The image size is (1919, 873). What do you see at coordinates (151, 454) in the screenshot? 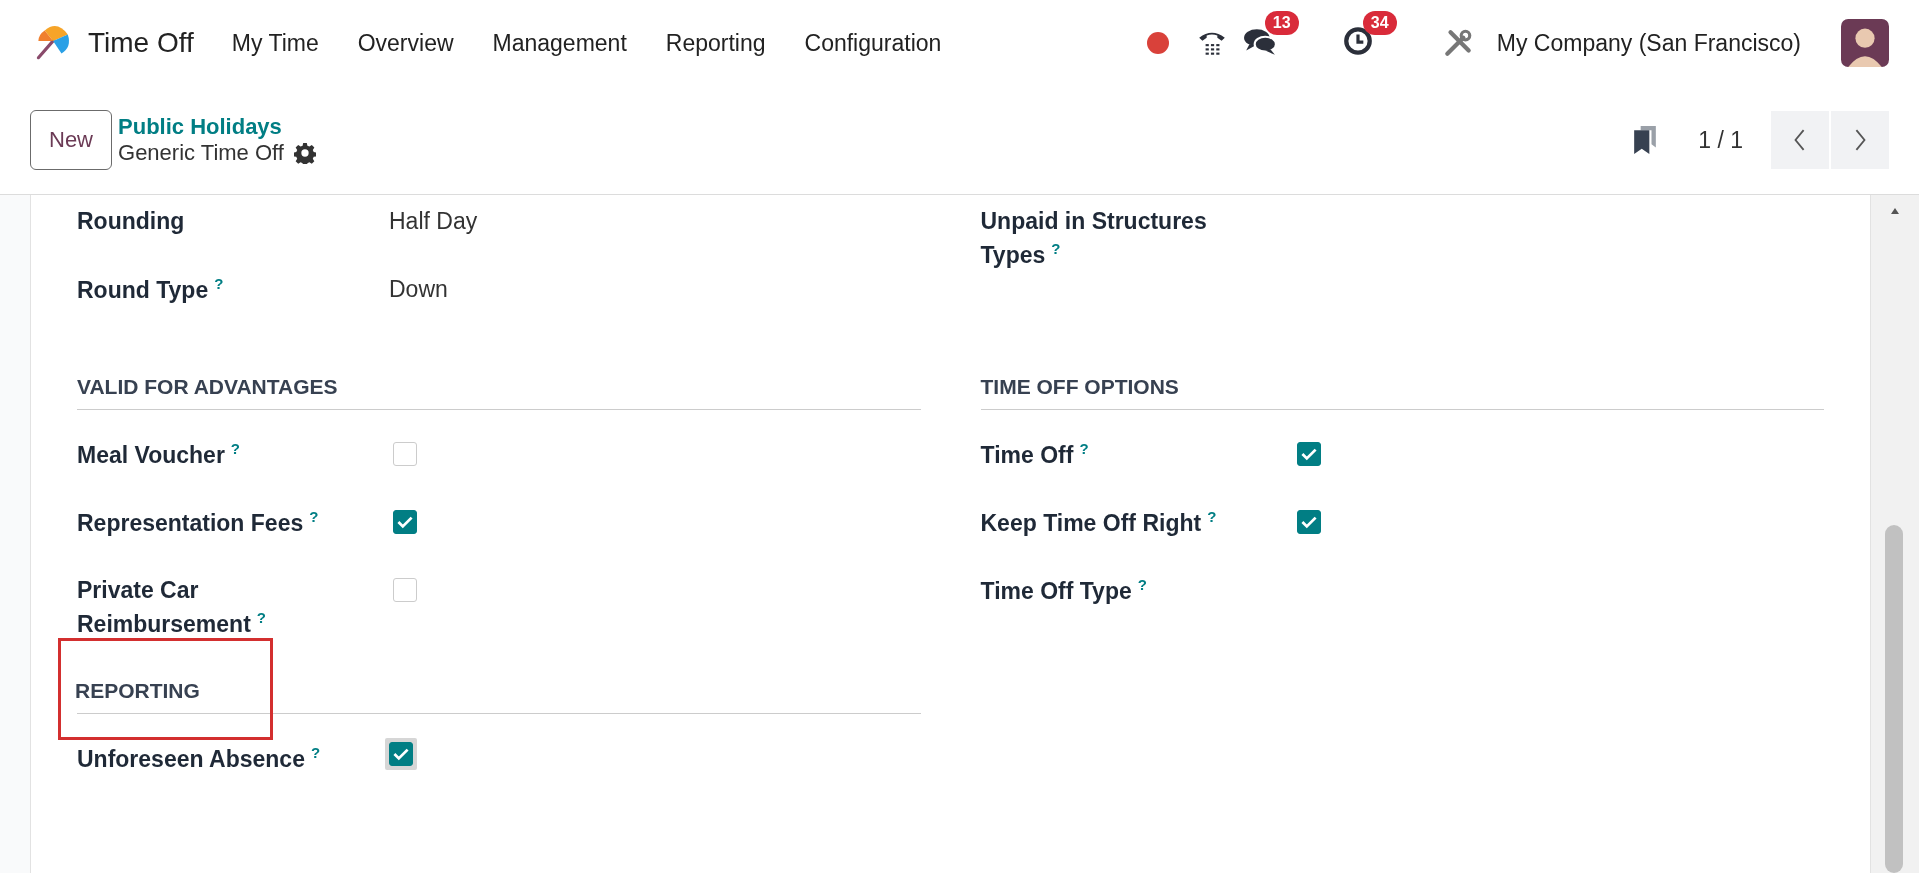
I see `field-label: Meal Voucher` at bounding box center [151, 454].